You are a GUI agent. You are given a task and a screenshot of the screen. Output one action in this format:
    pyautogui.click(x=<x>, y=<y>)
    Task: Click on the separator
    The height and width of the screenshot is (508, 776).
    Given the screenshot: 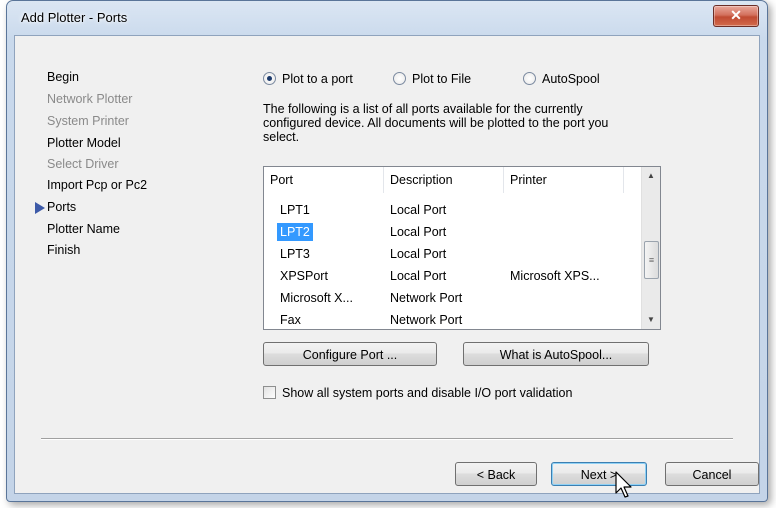 What is the action you would take?
    pyautogui.click(x=387, y=439)
    